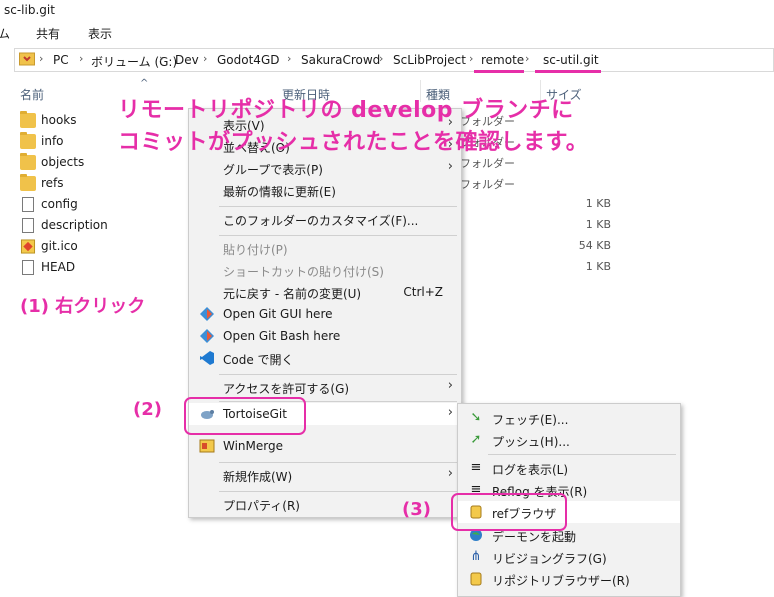 The image size is (774, 597). Describe the element at coordinates (187, 60) in the screenshot. I see `breadcrumb-dev: Dev` at that location.